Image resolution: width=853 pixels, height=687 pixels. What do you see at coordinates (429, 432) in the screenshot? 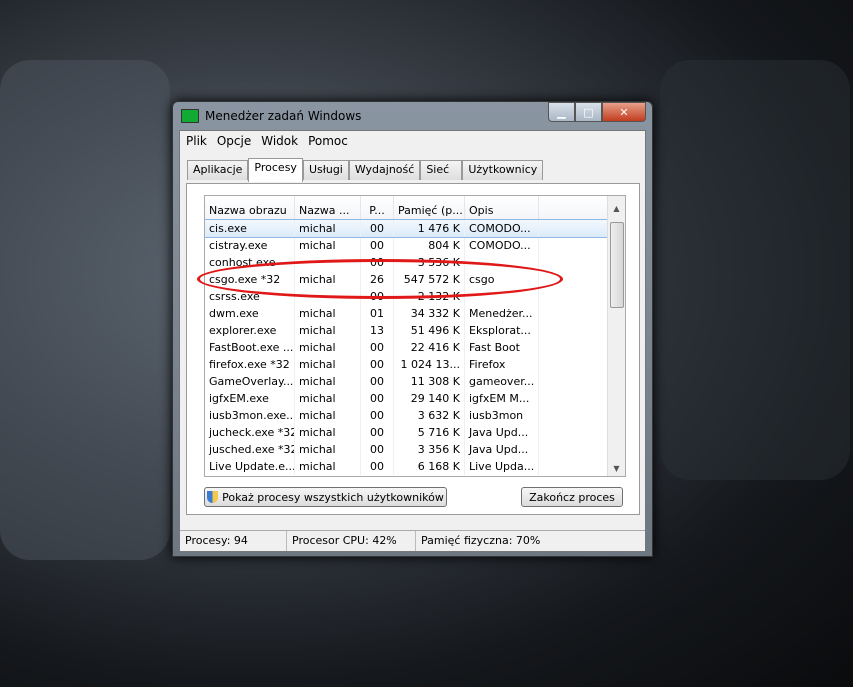
I see `process-memory: 5 716 K` at bounding box center [429, 432].